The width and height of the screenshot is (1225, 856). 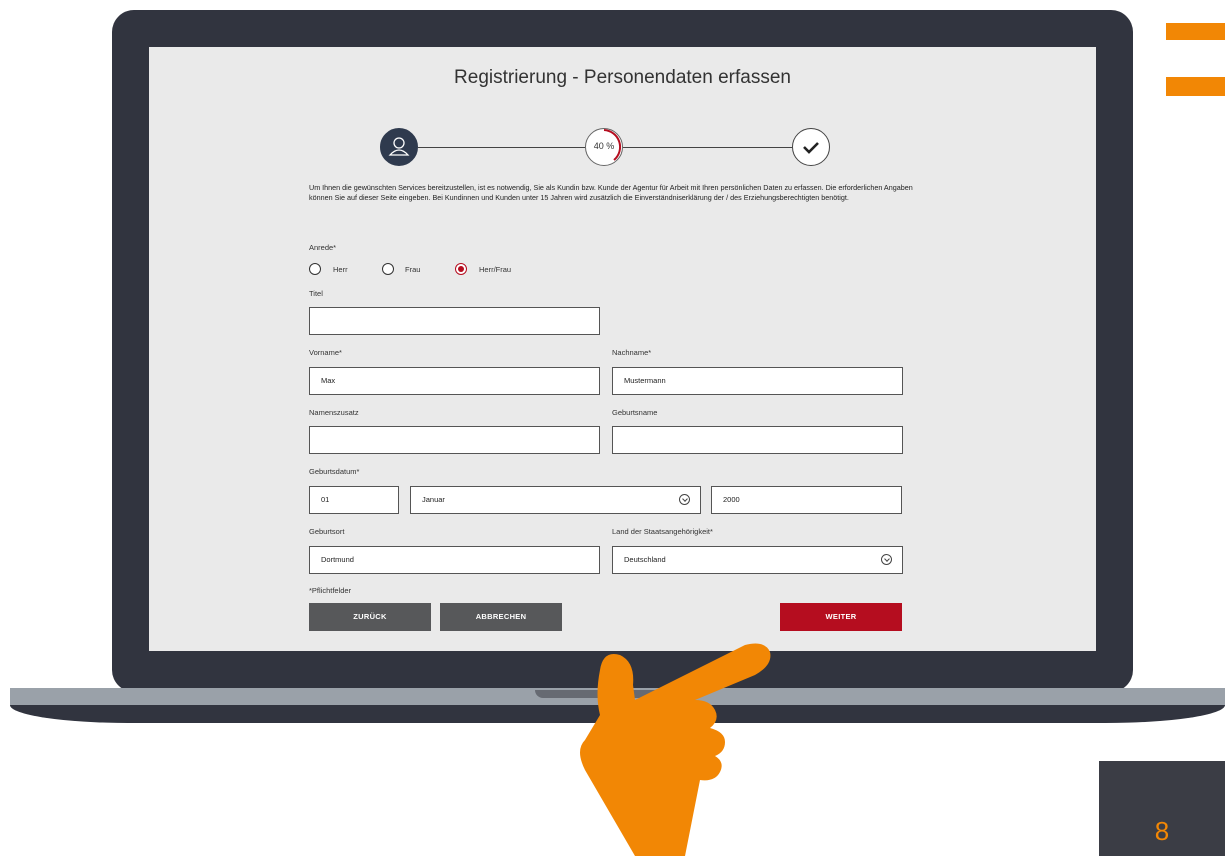 I want to click on staatsangehoerigkeit-select: Deutschland, so click(x=757, y=560).